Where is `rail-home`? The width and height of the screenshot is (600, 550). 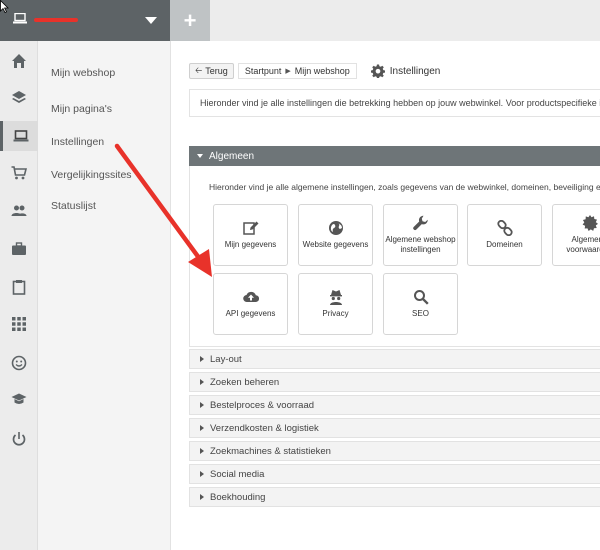 rail-home is located at coordinates (19, 61).